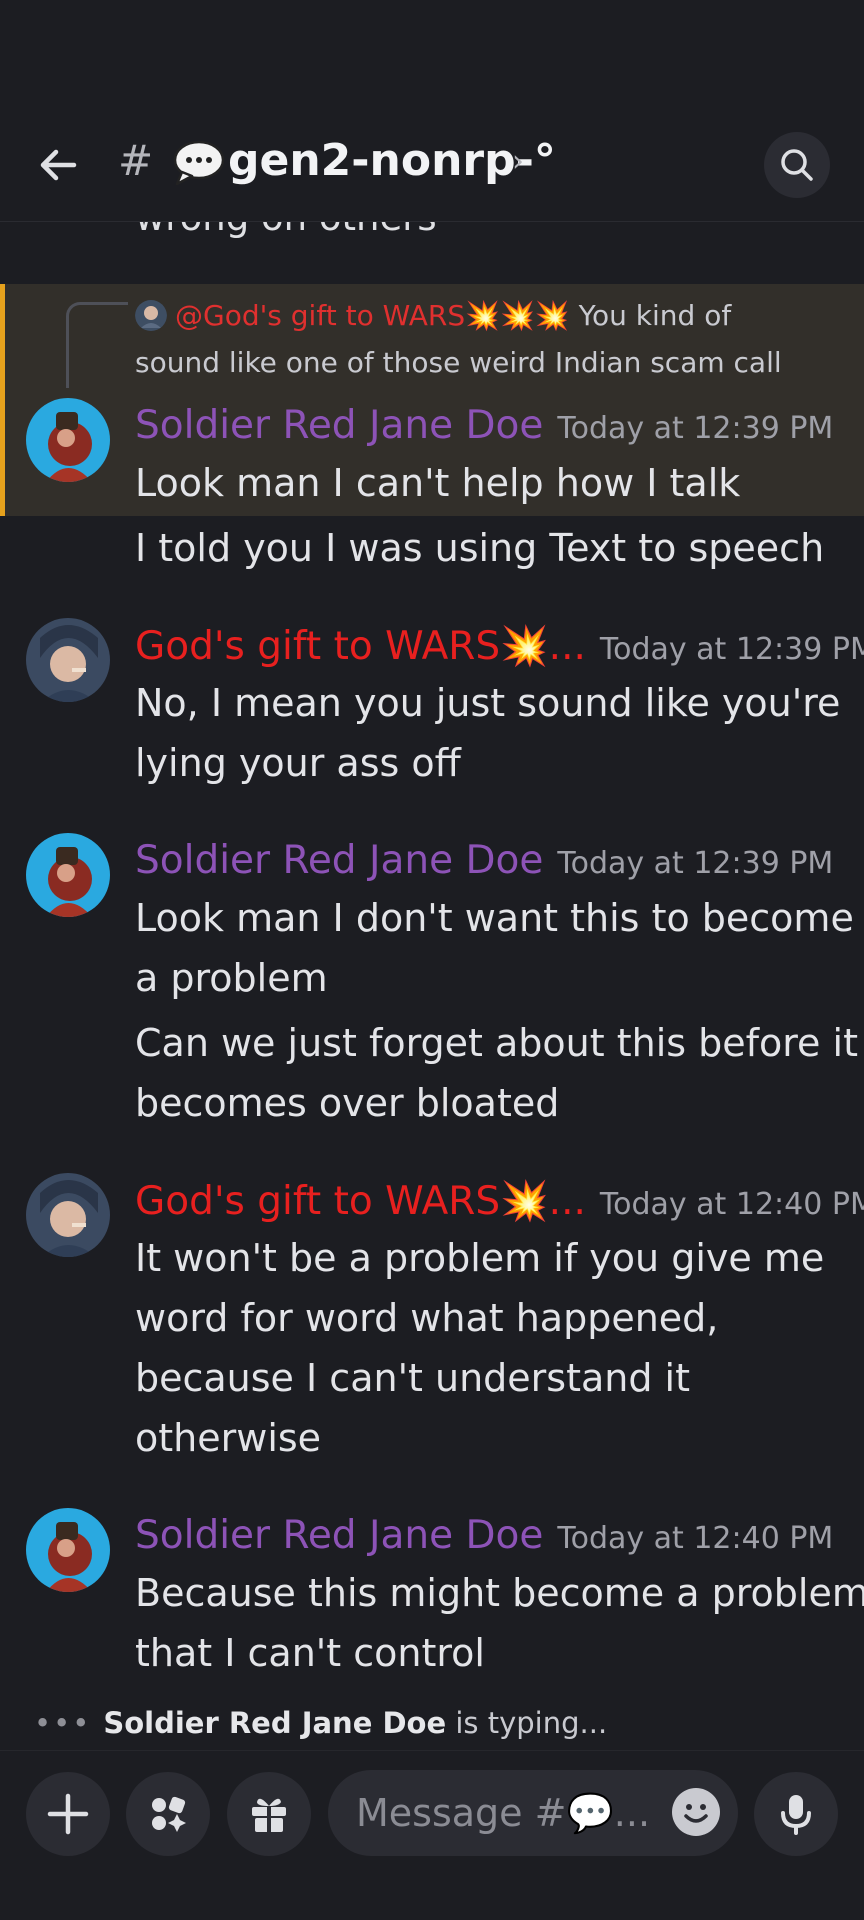 The width and height of the screenshot is (864, 1920). What do you see at coordinates (392, 160) in the screenshot?
I see `channel-title: gen2-nonrp-°` at bounding box center [392, 160].